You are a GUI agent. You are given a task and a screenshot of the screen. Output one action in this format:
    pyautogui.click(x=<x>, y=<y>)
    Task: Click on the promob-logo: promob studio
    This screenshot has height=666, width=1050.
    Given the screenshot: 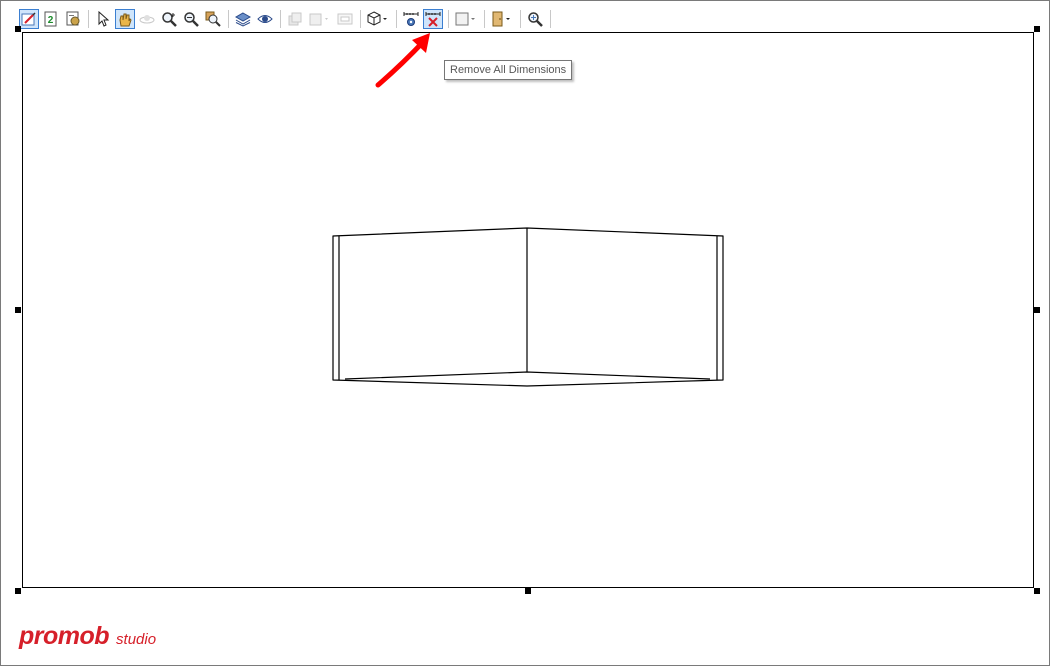 What is the action you would take?
    pyautogui.click(x=87, y=636)
    